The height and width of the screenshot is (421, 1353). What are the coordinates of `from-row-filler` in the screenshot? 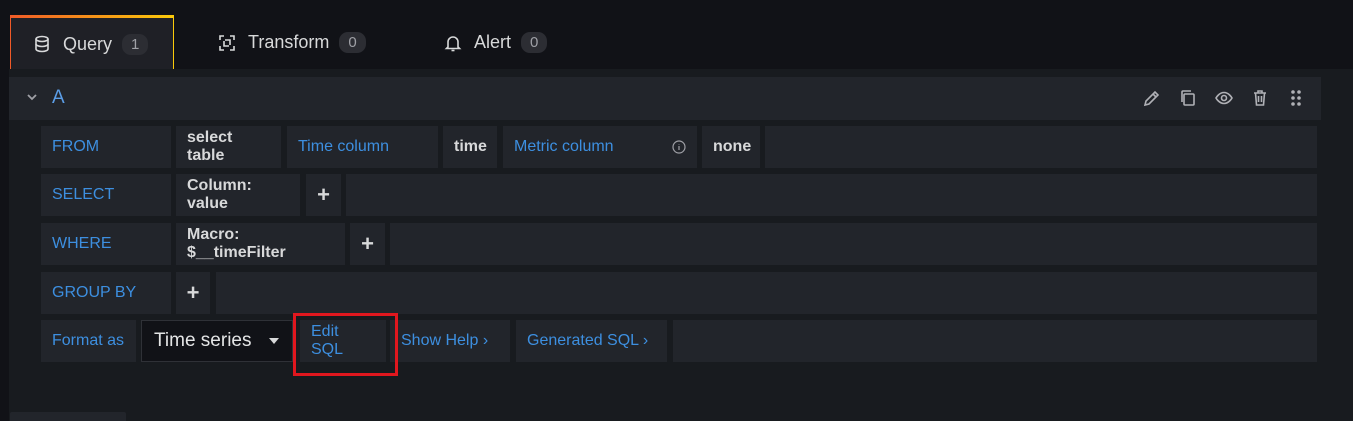 It's located at (1041, 147).